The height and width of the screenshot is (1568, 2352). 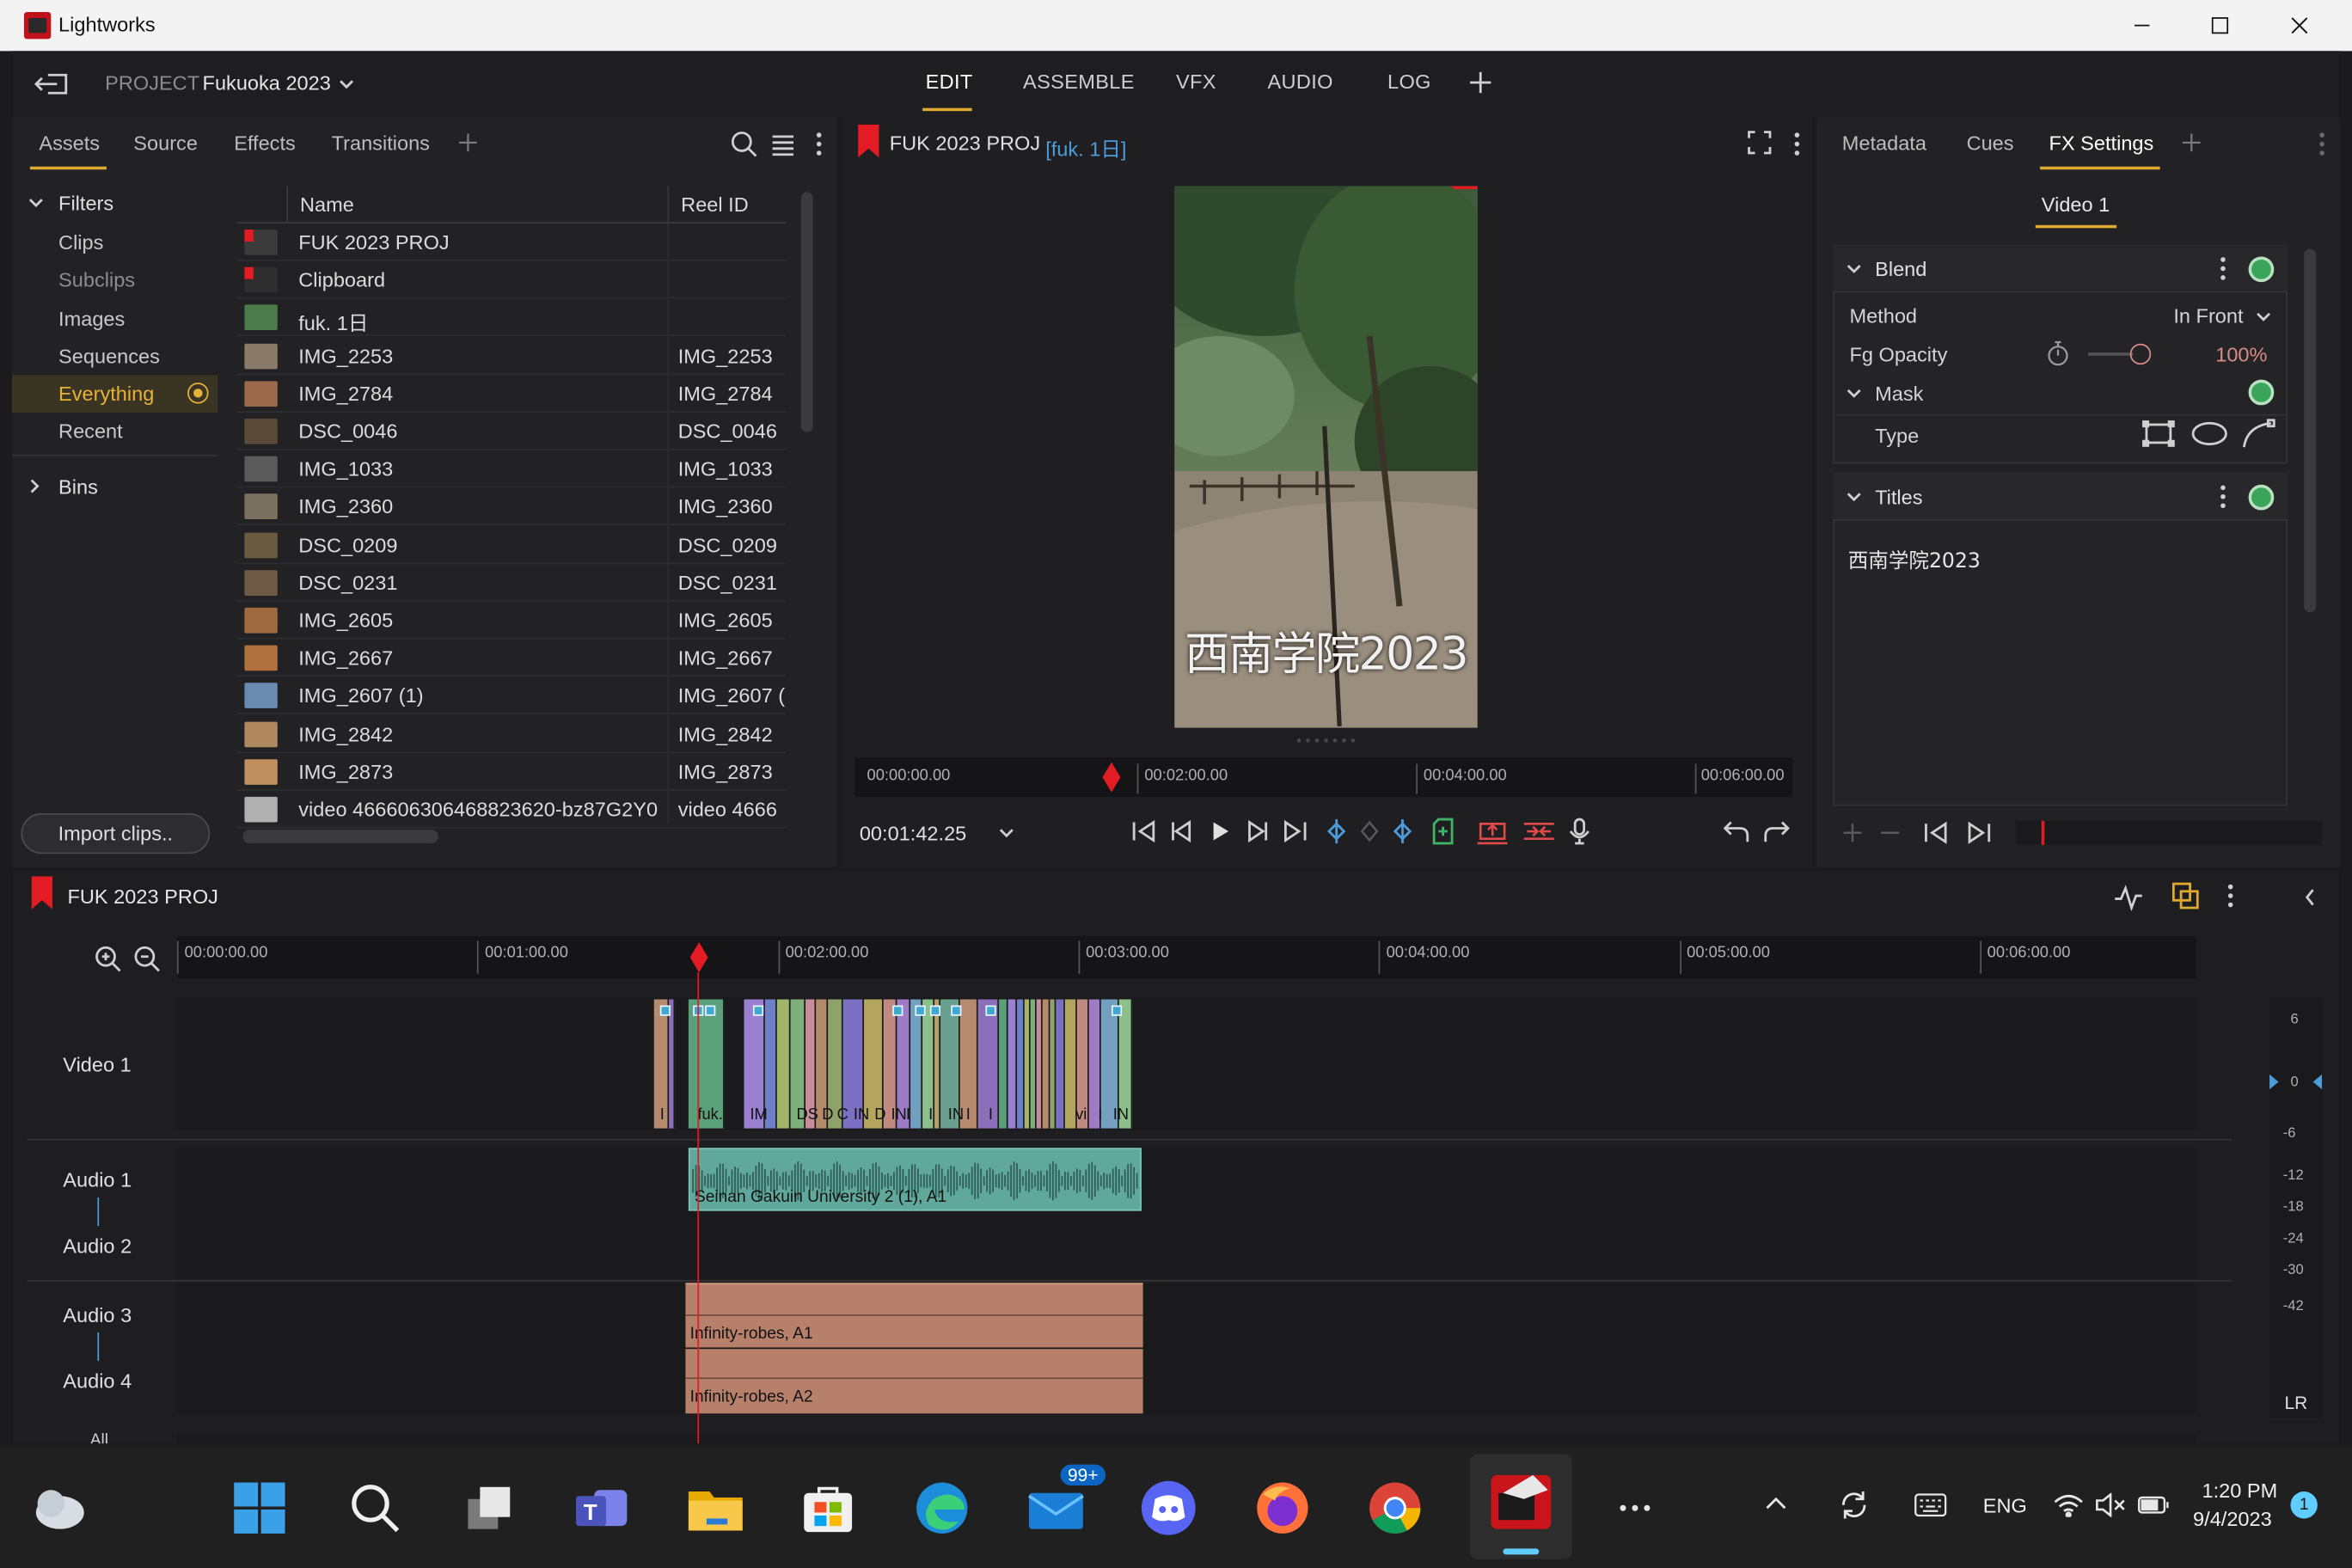 What do you see at coordinates (58, 1508) in the screenshot?
I see `weather-icon` at bounding box center [58, 1508].